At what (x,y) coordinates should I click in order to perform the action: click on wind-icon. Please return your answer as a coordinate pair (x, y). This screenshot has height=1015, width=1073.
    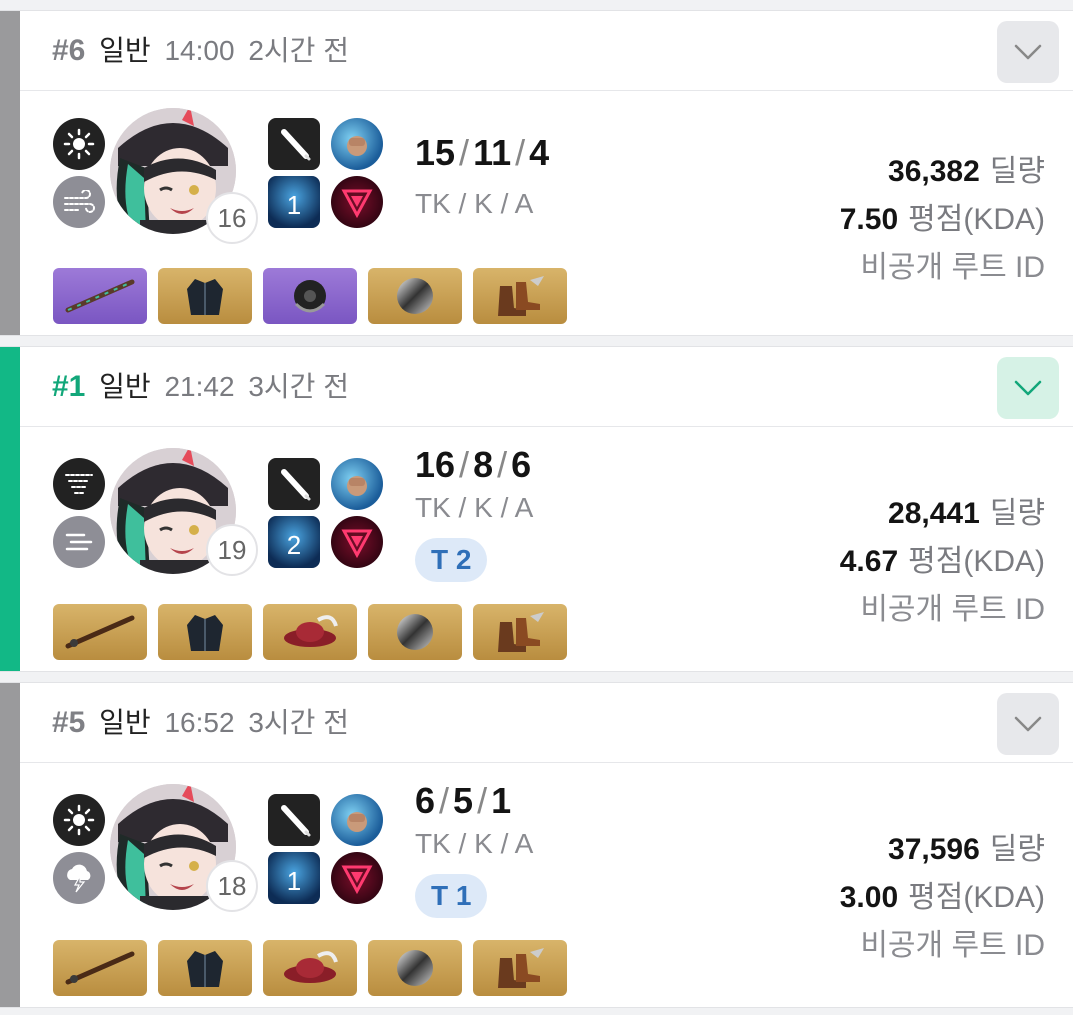
    Looking at the image, I should click on (79, 202).